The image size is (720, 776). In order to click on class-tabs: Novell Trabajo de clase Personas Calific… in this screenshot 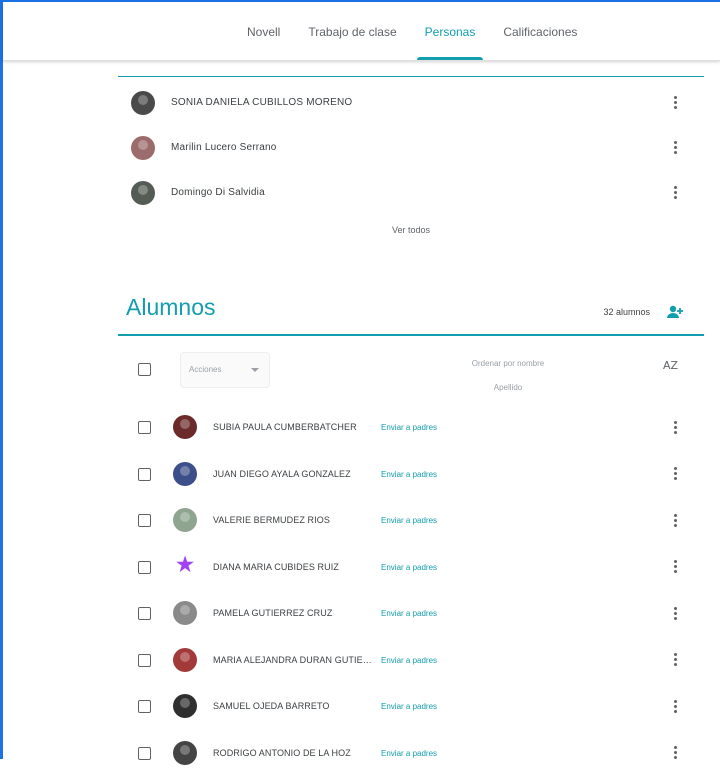, I will do `click(412, 31)`.